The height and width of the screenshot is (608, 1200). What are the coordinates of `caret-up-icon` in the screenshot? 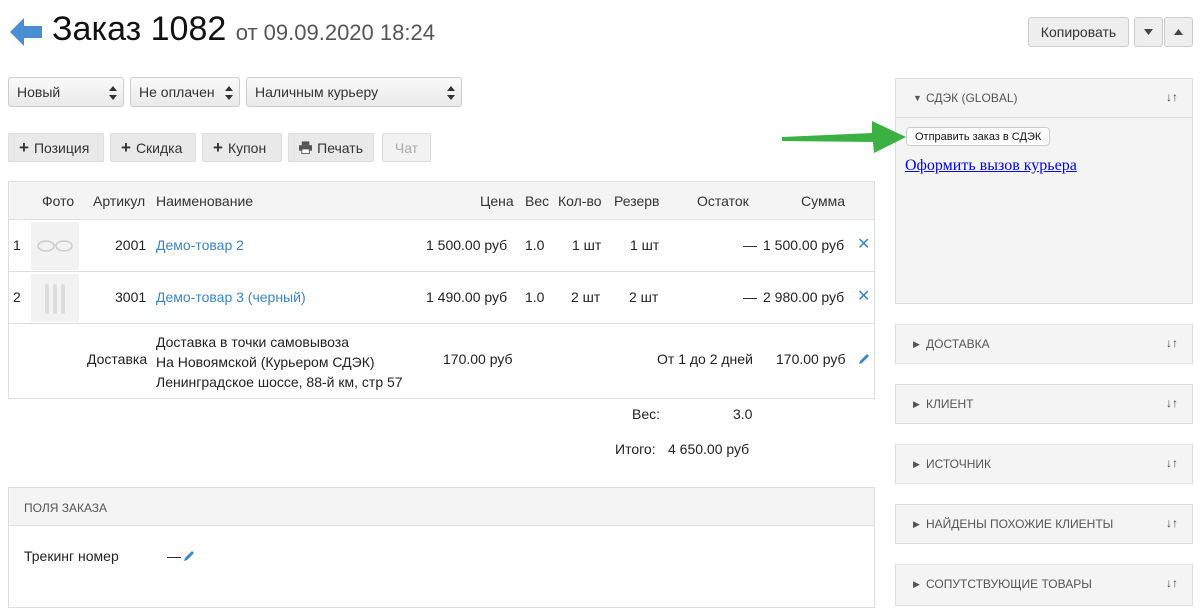 It's located at (1178, 32).